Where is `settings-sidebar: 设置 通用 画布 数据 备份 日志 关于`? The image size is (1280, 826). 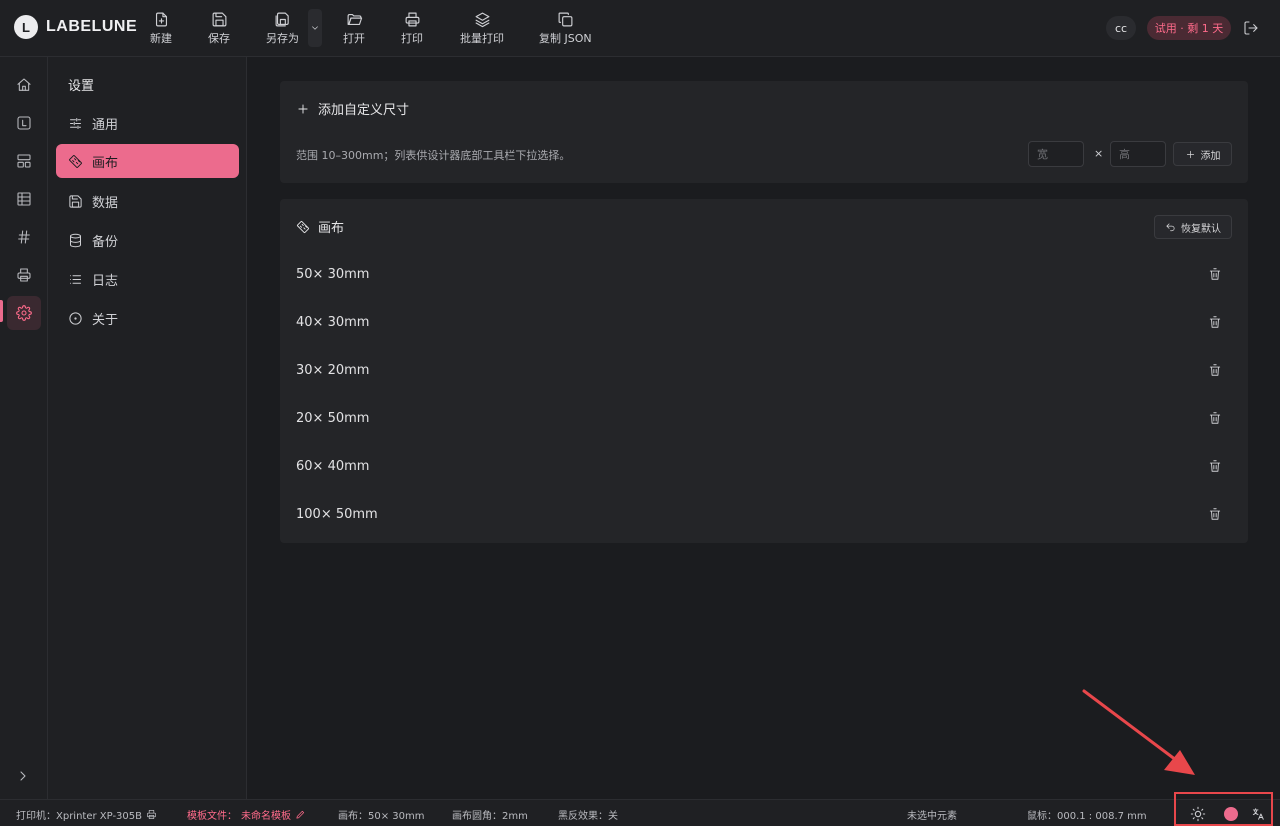 settings-sidebar: 设置 通用 画布 数据 备份 日志 关于 is located at coordinates (147, 428).